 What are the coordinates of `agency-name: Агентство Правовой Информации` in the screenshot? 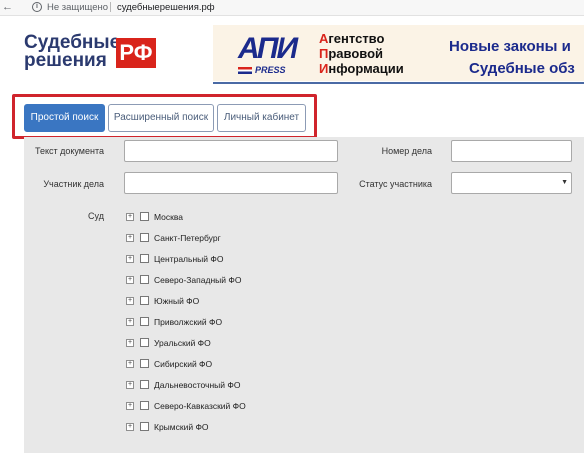 It's located at (361, 53).